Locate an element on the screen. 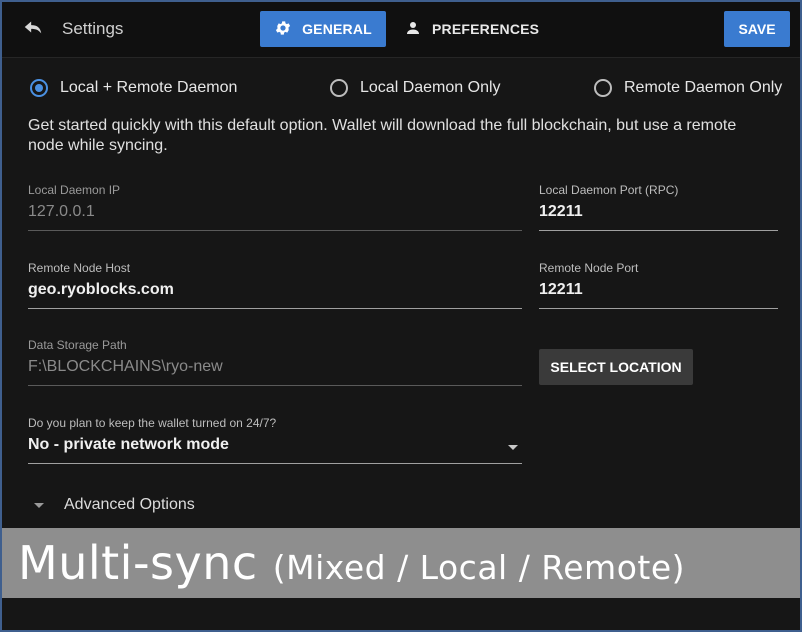 This screenshot has height=632, width=802. radio-label: Remote Daemon Only is located at coordinates (703, 87).